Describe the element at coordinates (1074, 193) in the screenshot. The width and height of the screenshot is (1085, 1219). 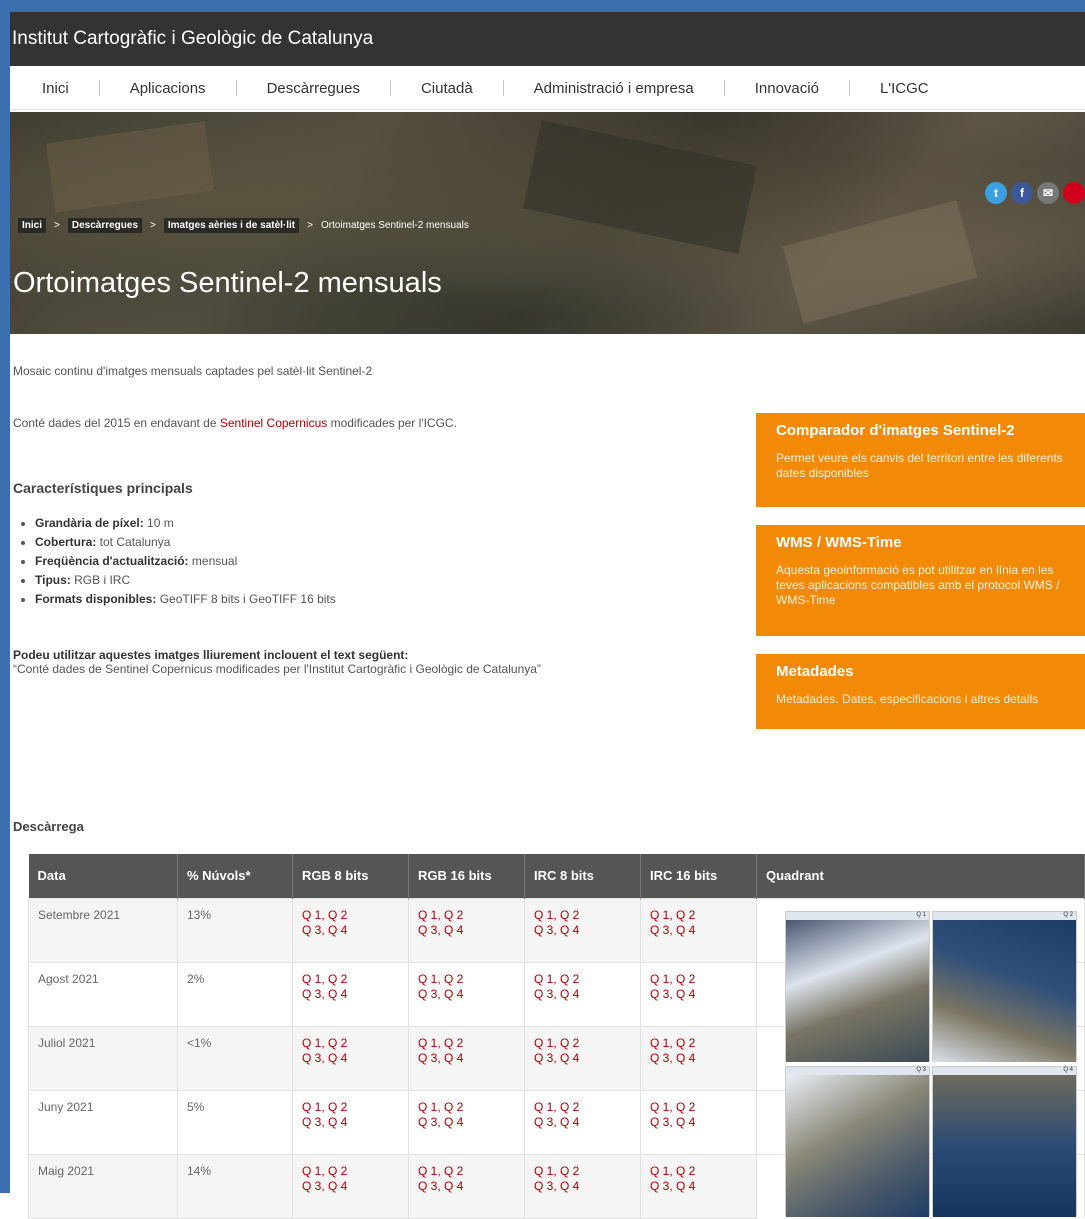
I see `share-icon` at that location.